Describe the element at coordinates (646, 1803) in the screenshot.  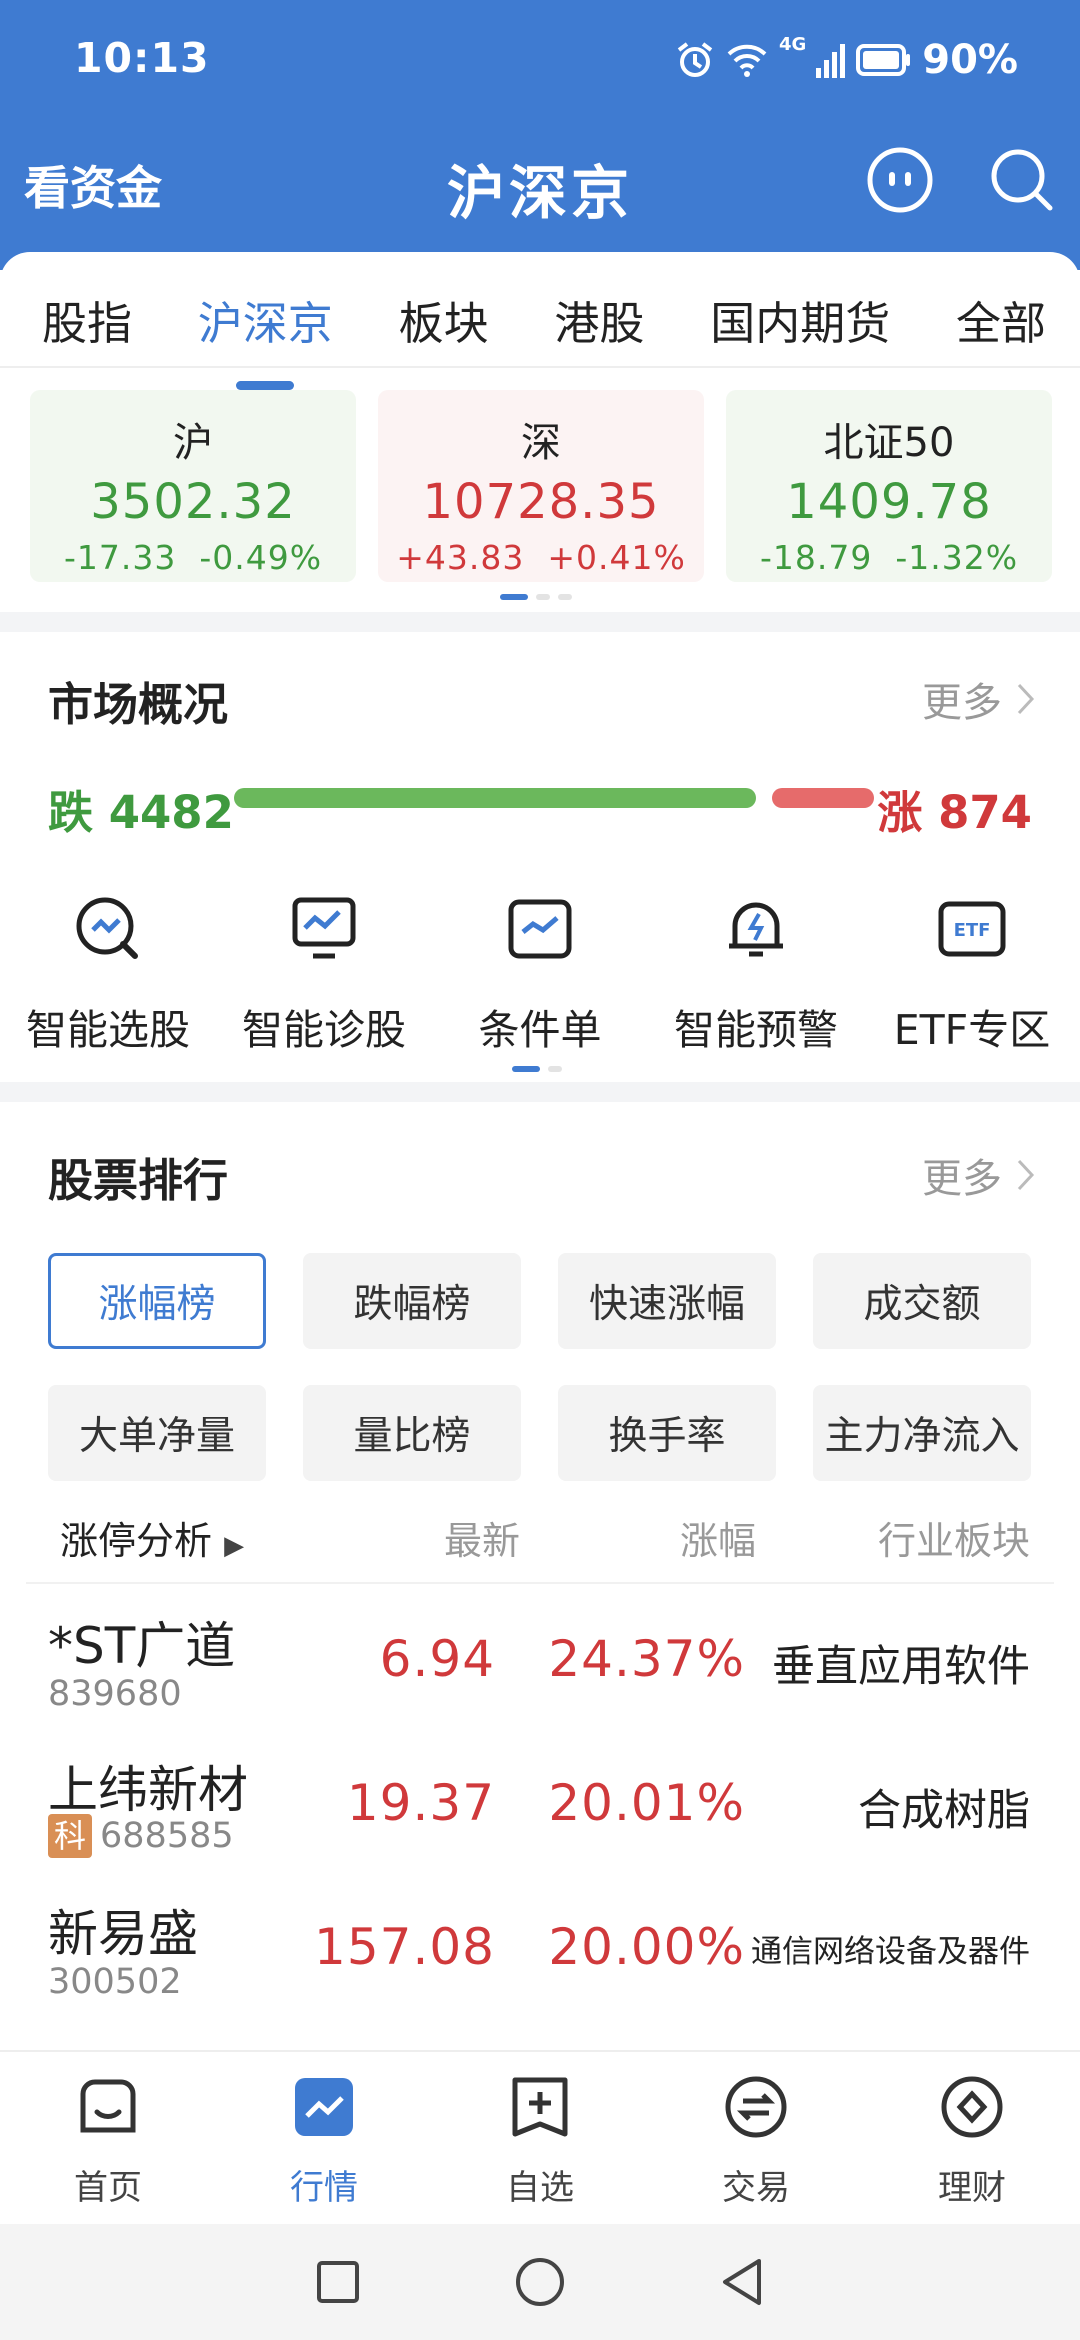
I see `stock-pct: 20.01%` at that location.